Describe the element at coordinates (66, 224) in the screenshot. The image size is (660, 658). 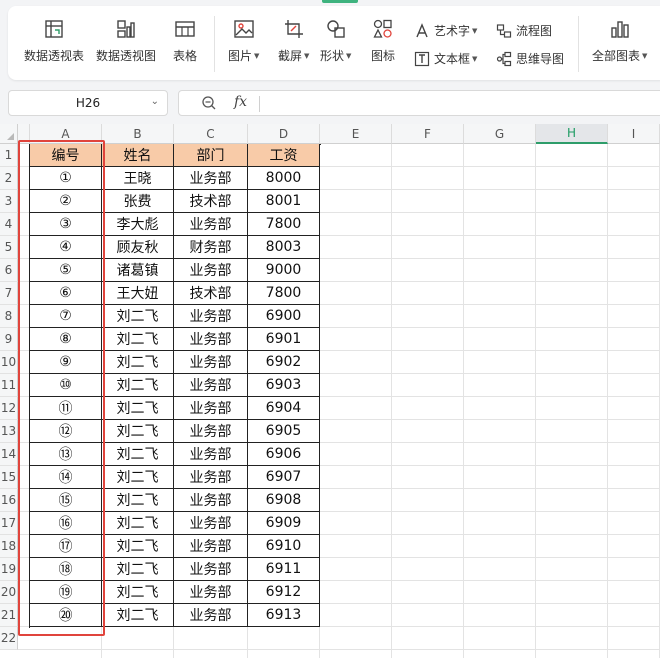
I see `table-cell: ③` at that location.